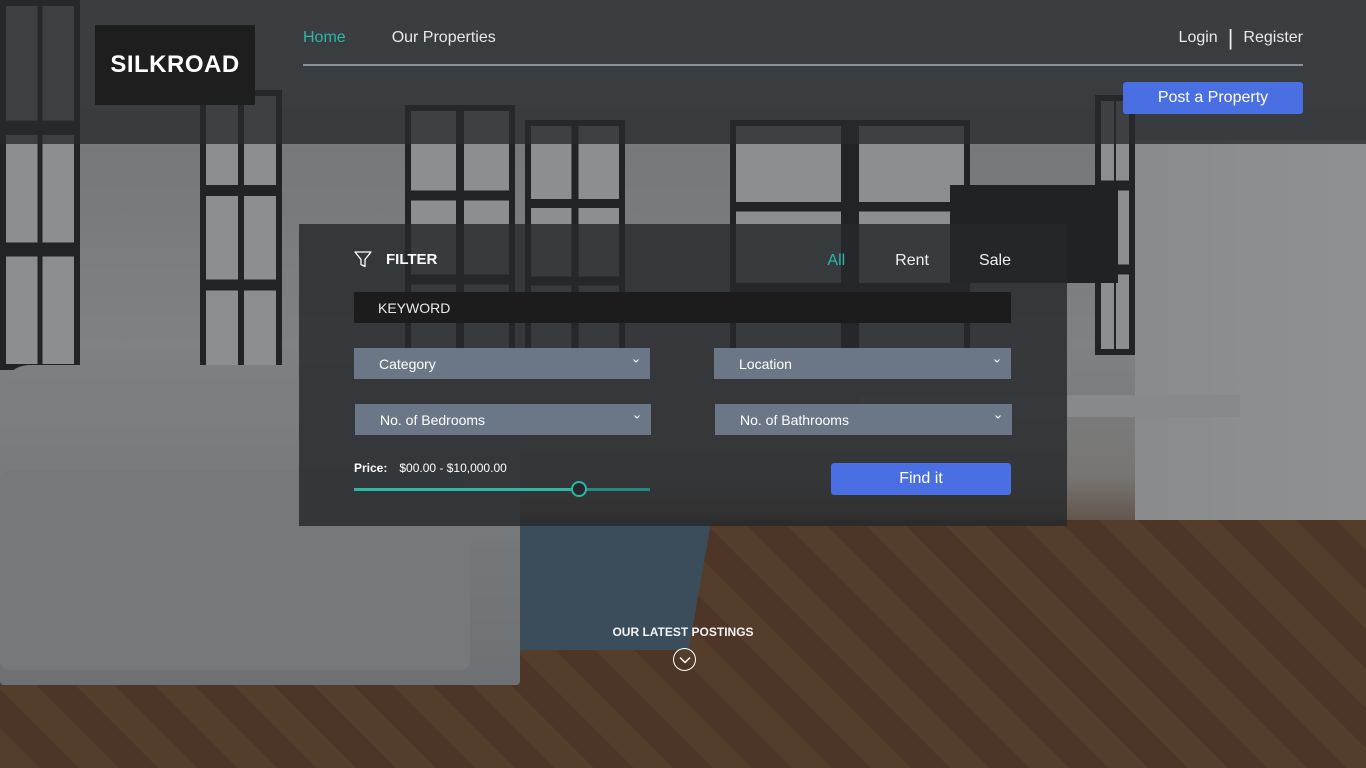 The height and width of the screenshot is (768, 1366). I want to click on auth-links: Login | Register, so click(1241, 37).